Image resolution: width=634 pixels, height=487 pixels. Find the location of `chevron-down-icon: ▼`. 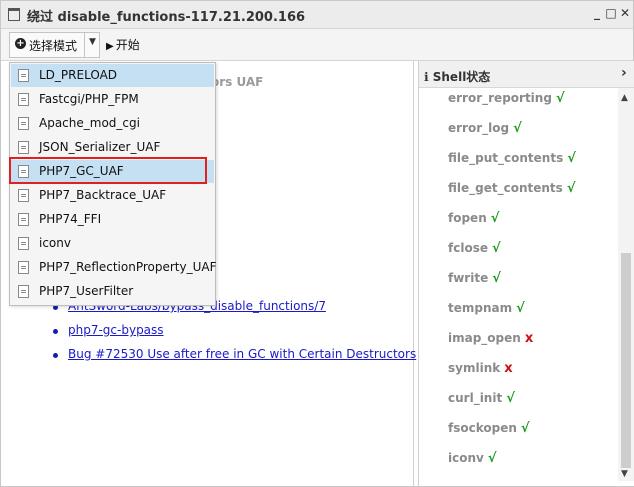

chevron-down-icon: ▼ is located at coordinates (92, 42).